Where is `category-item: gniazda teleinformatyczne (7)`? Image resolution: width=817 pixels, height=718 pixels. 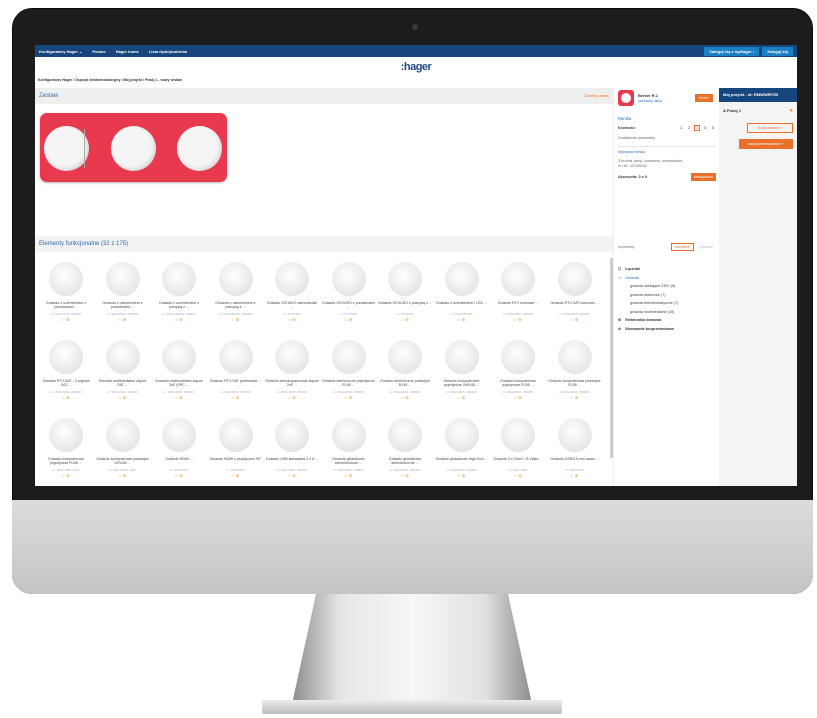 category-item: gniazda teleinformatyczne (7) is located at coordinates (667, 303).